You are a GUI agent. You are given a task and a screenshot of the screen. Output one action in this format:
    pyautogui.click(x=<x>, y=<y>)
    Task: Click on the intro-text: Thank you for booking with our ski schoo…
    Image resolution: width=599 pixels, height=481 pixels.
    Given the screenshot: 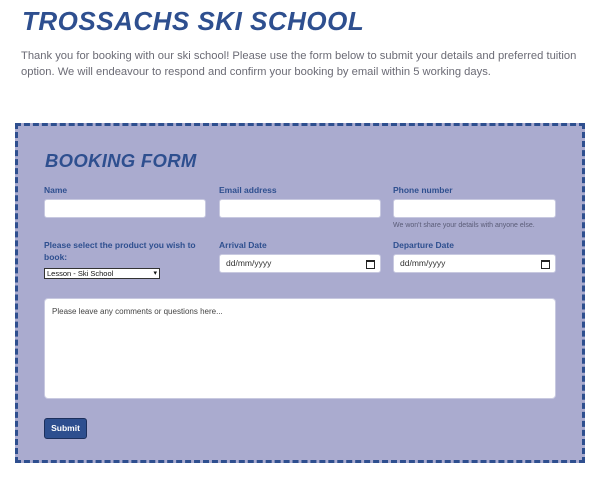 What is the action you would take?
    pyautogui.click(x=299, y=64)
    